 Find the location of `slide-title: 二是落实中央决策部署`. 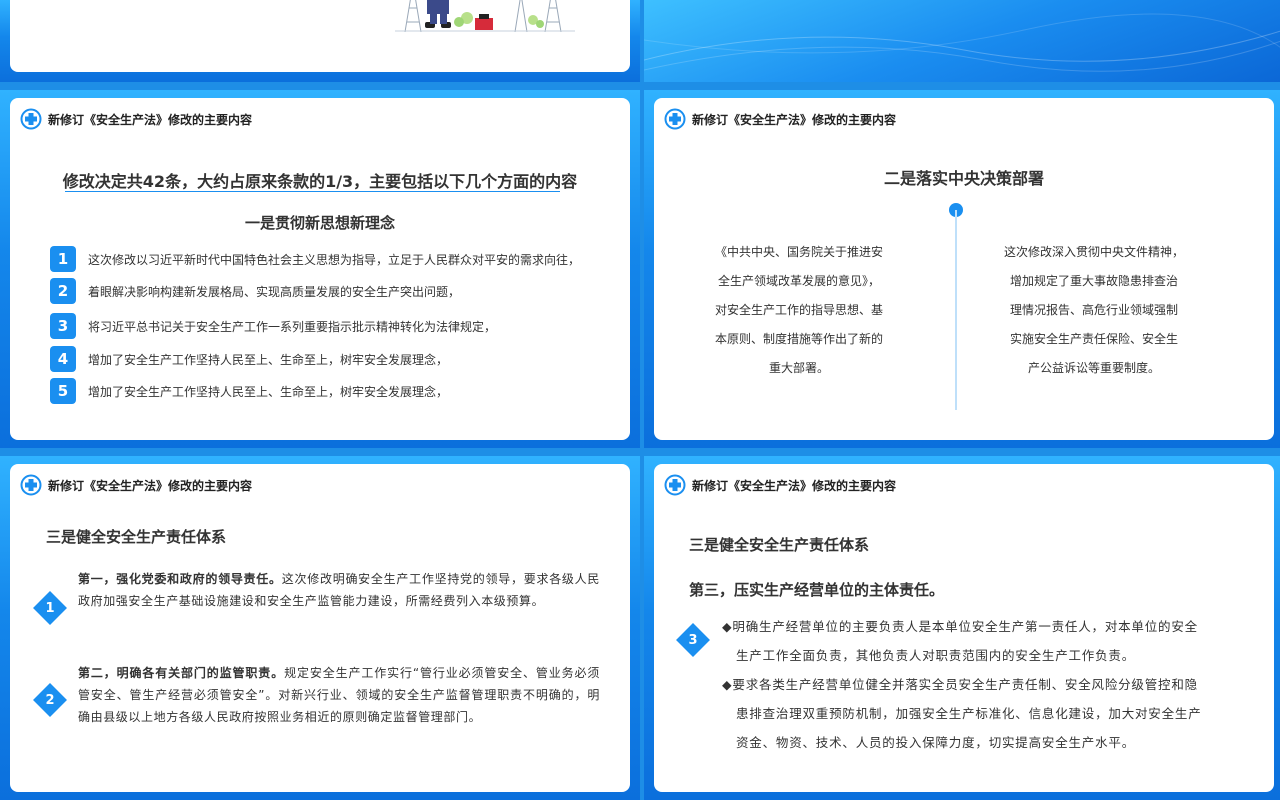

slide-title: 二是落实中央决策部署 is located at coordinates (963, 178).